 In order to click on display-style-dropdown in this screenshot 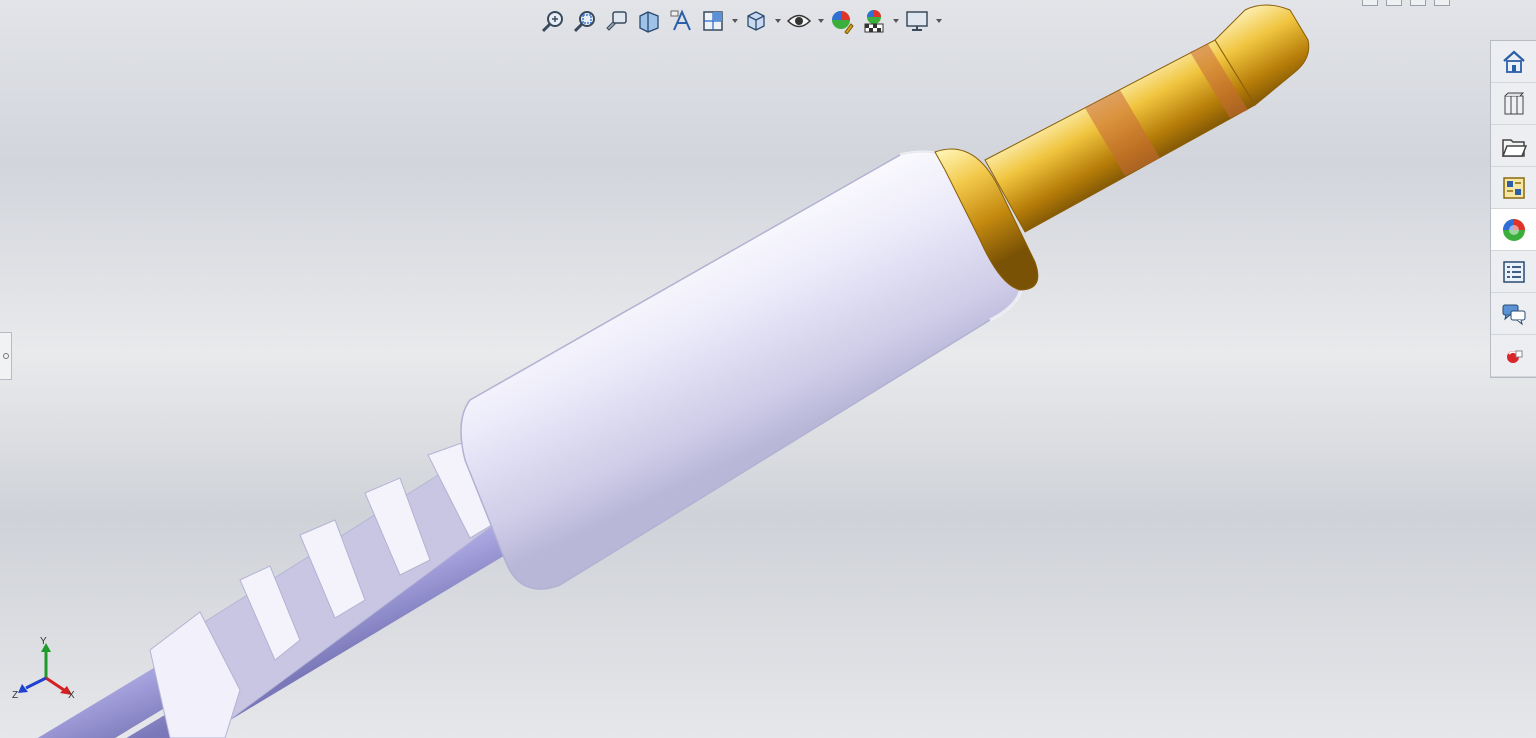, I will do `click(777, 21)`.